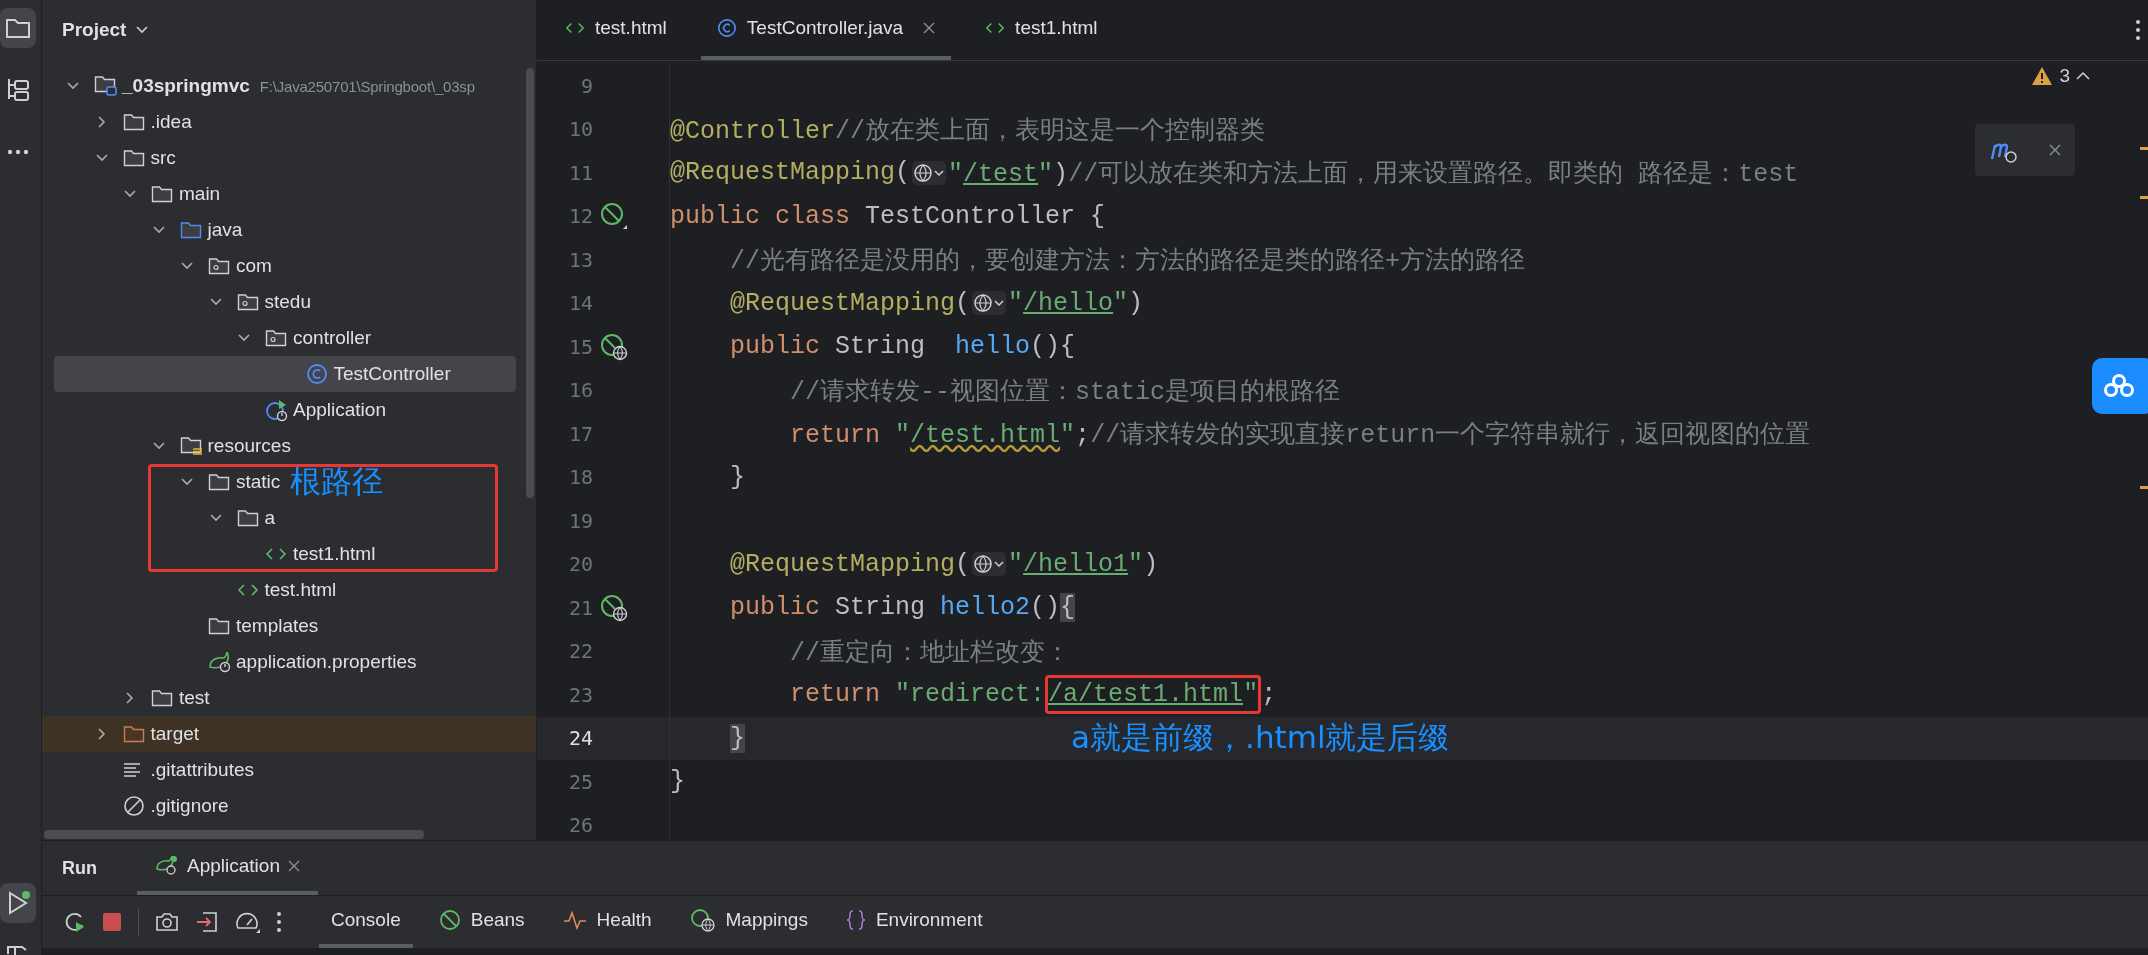 Image resolution: width=2148 pixels, height=955 pixels. What do you see at coordinates (282, 446) in the screenshot?
I see `tree-row: resources` at bounding box center [282, 446].